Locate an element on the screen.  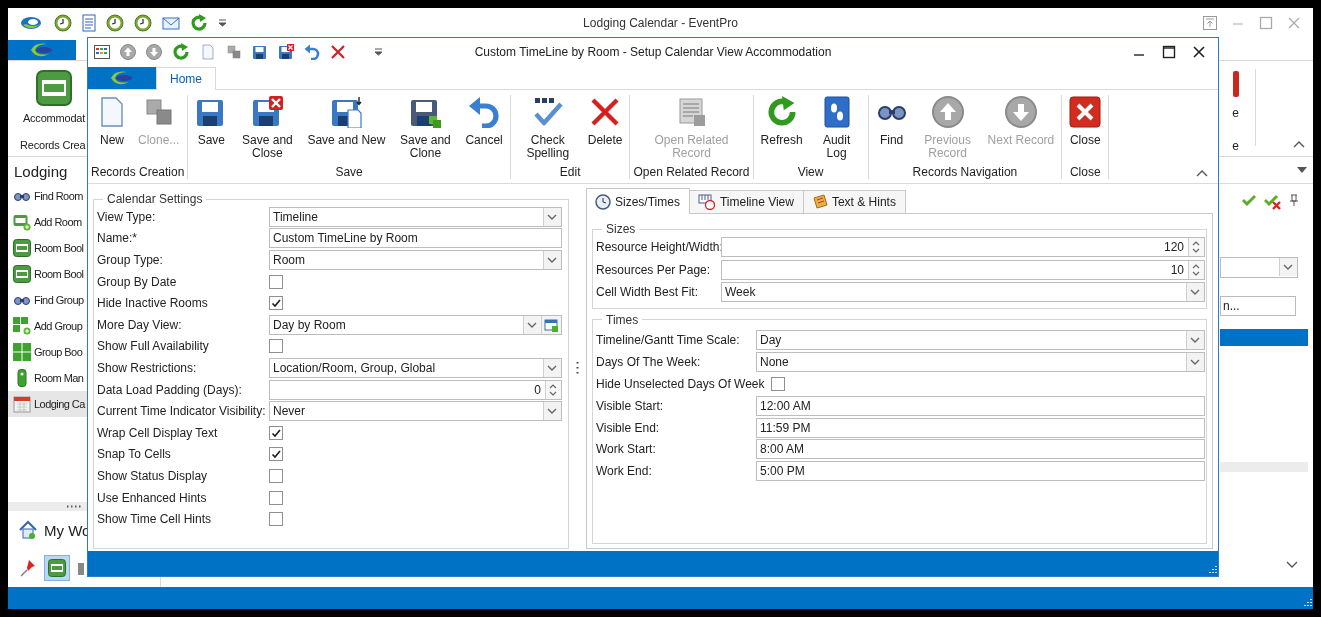
maximize-icon is located at coordinates (1169, 51).